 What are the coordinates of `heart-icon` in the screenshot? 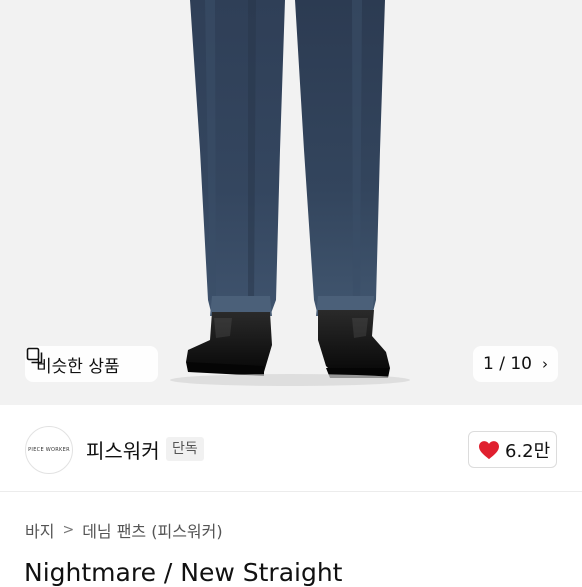 It's located at (489, 449).